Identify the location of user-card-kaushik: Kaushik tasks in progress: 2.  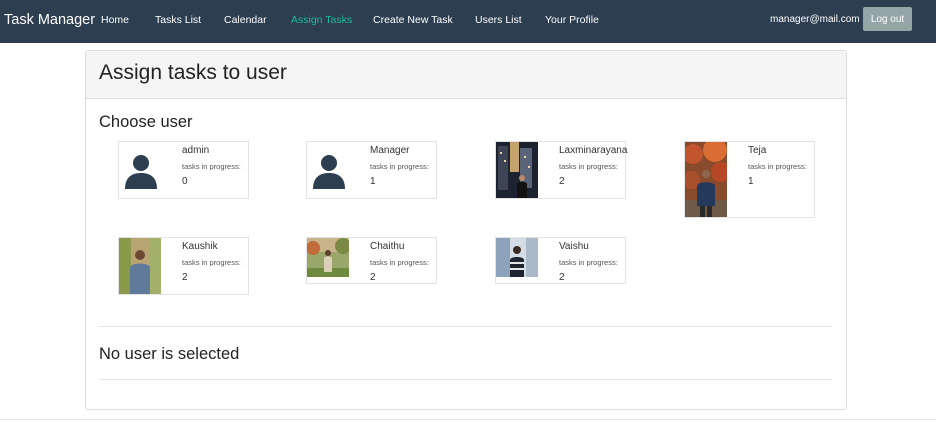
(183, 266).